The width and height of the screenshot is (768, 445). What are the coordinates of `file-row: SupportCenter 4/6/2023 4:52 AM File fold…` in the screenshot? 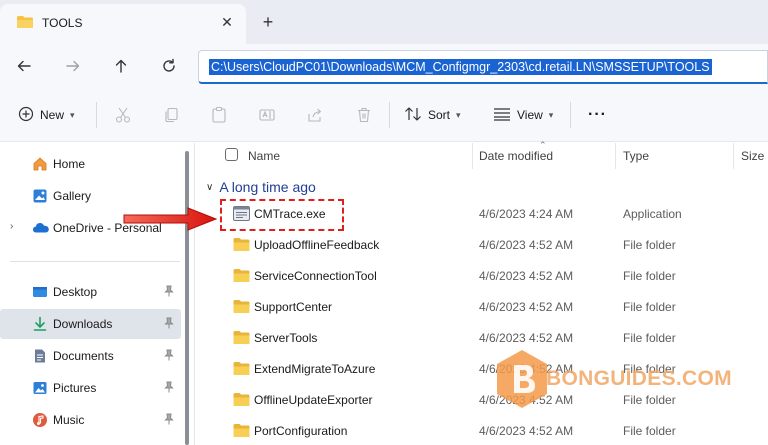 It's located at (481, 307).